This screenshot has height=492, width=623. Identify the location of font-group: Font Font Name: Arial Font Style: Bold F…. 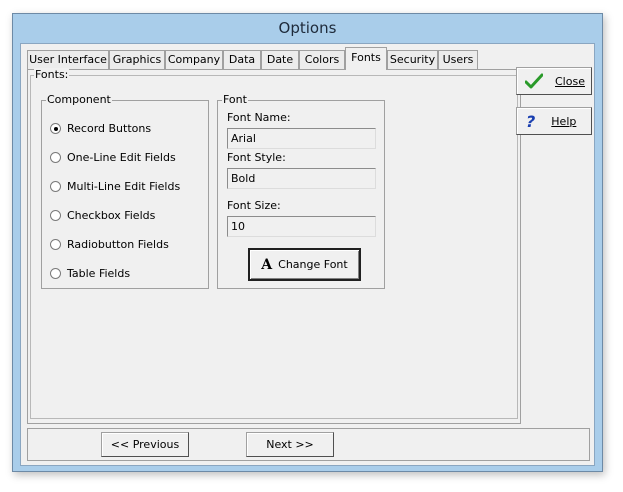
(301, 191).